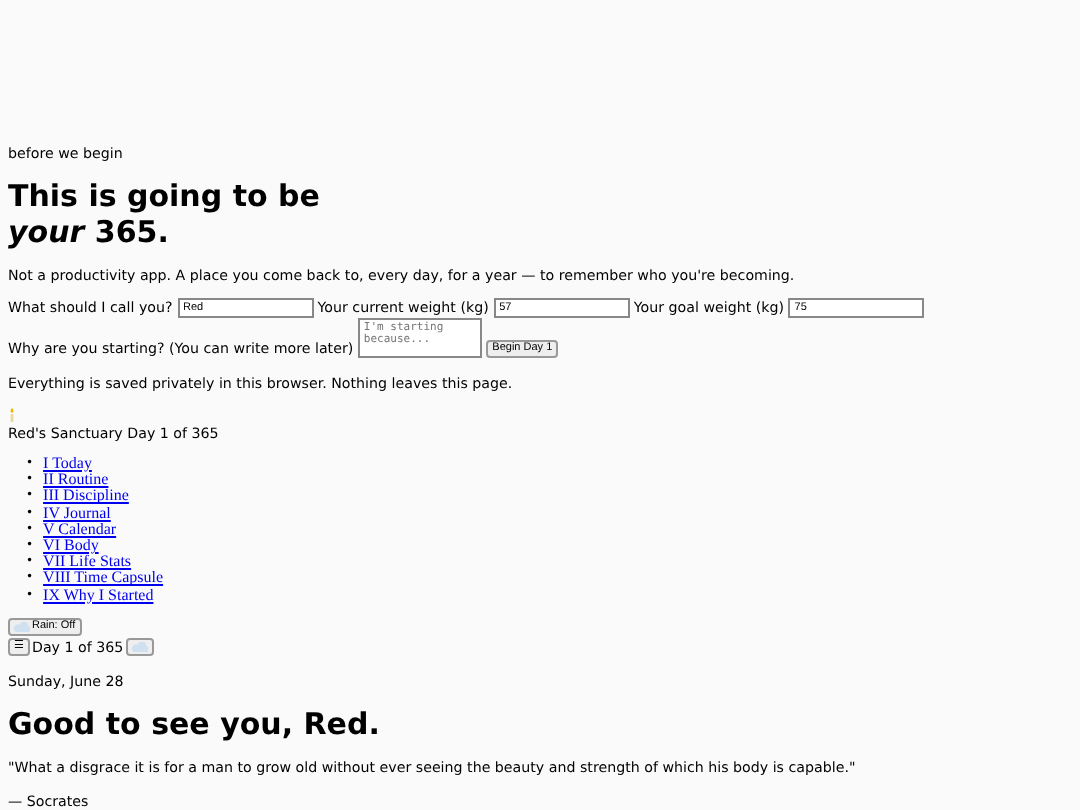 This screenshot has width=1080, height=810. Describe the element at coordinates (67, 464) in the screenshot. I see `nav-link: I Today` at that location.